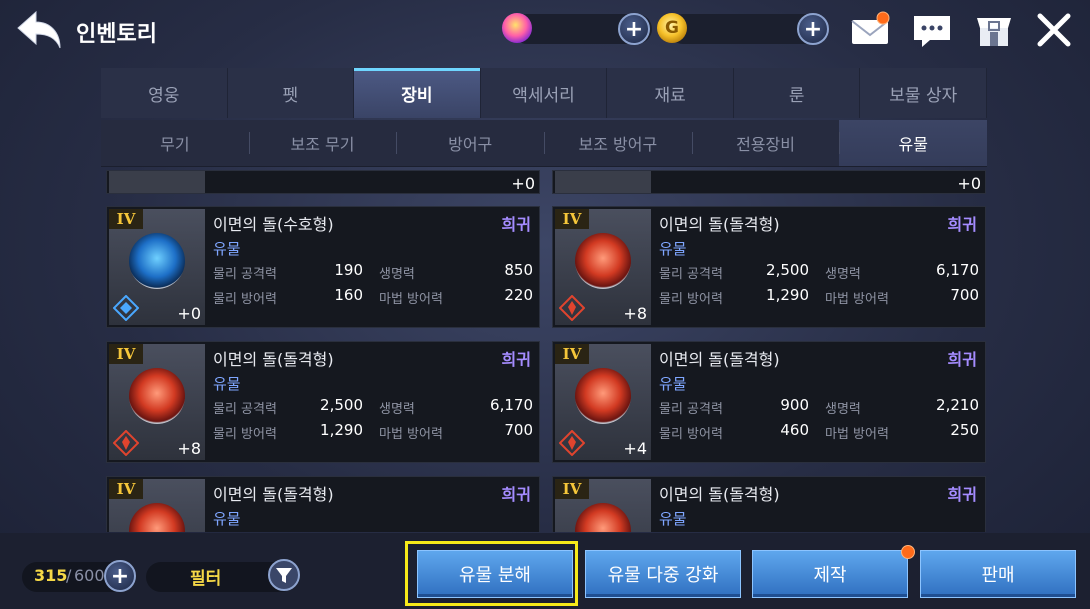 This screenshot has width=1090, height=609. I want to click on item-card: IV 이면의 돌(돌격형) 희귀유물, so click(323, 504).